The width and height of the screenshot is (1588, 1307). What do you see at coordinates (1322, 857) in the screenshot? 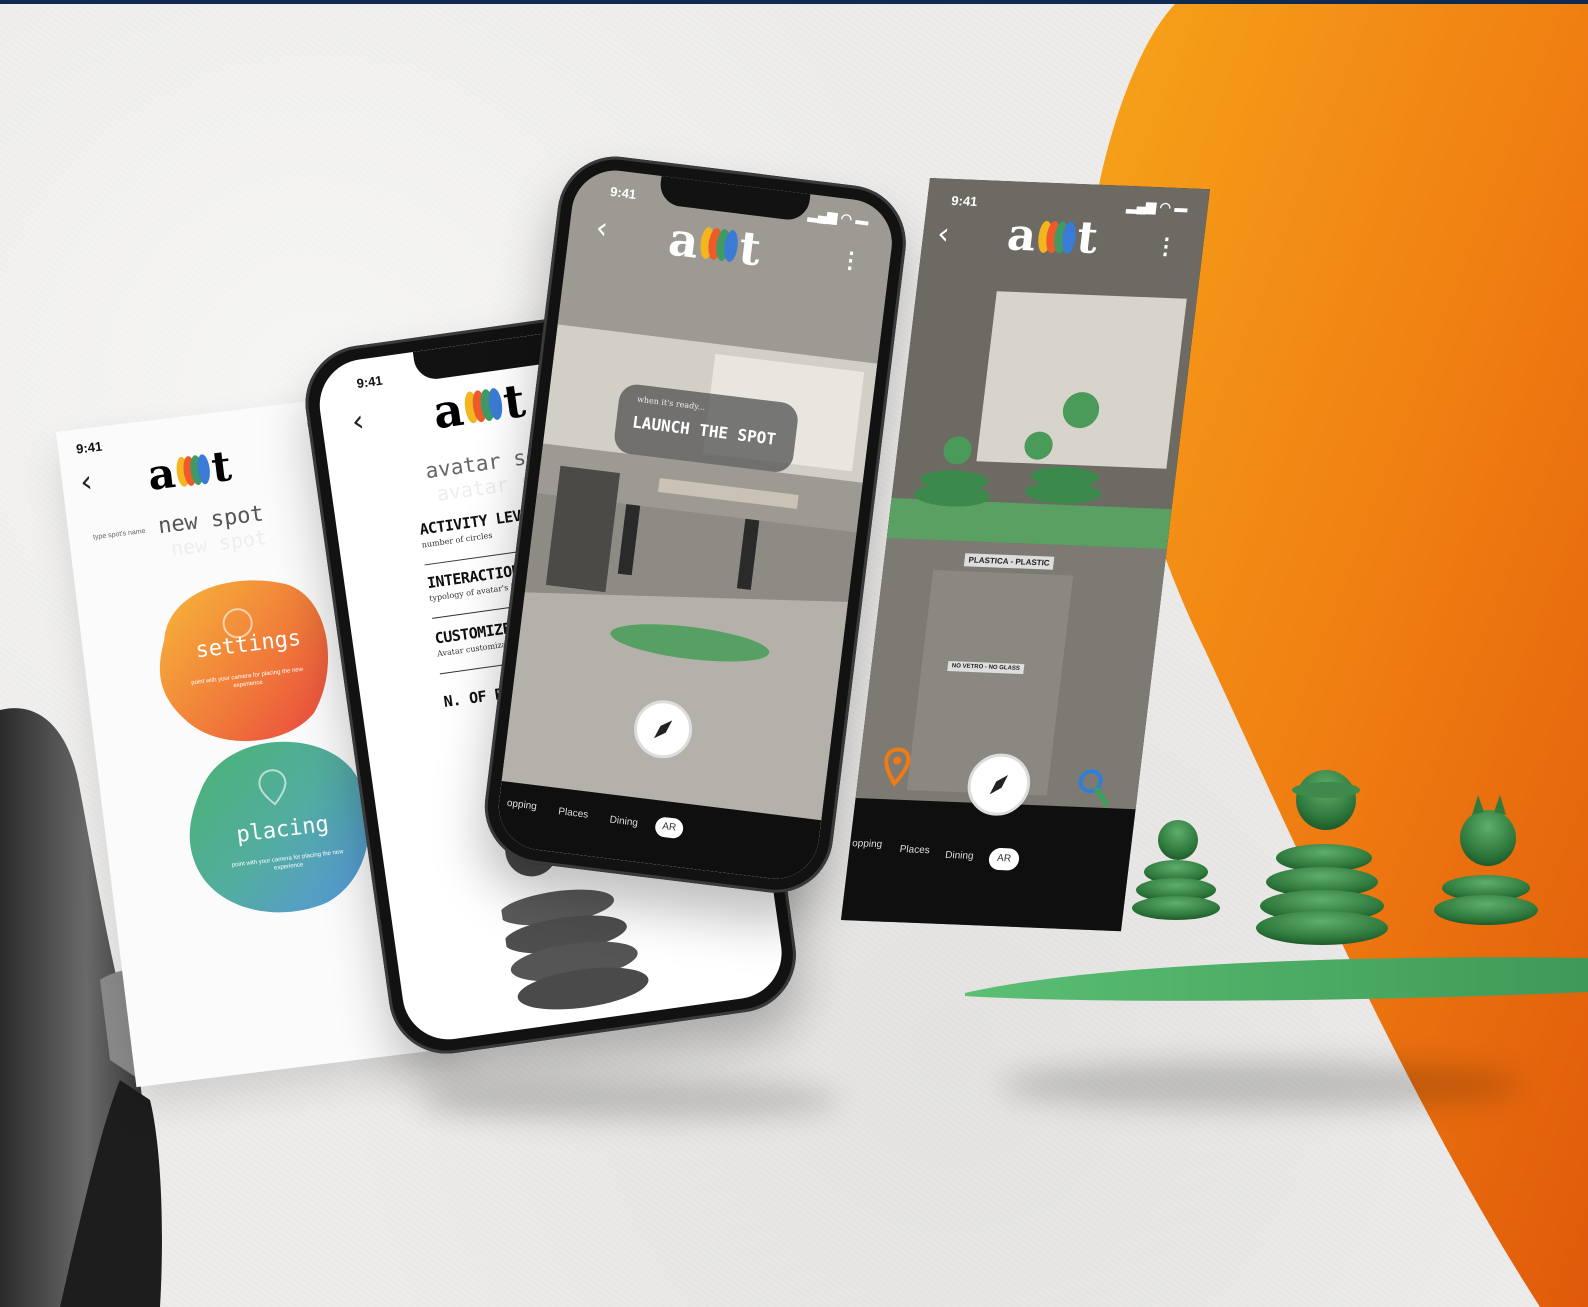
I see `avatar-hat` at bounding box center [1322, 857].